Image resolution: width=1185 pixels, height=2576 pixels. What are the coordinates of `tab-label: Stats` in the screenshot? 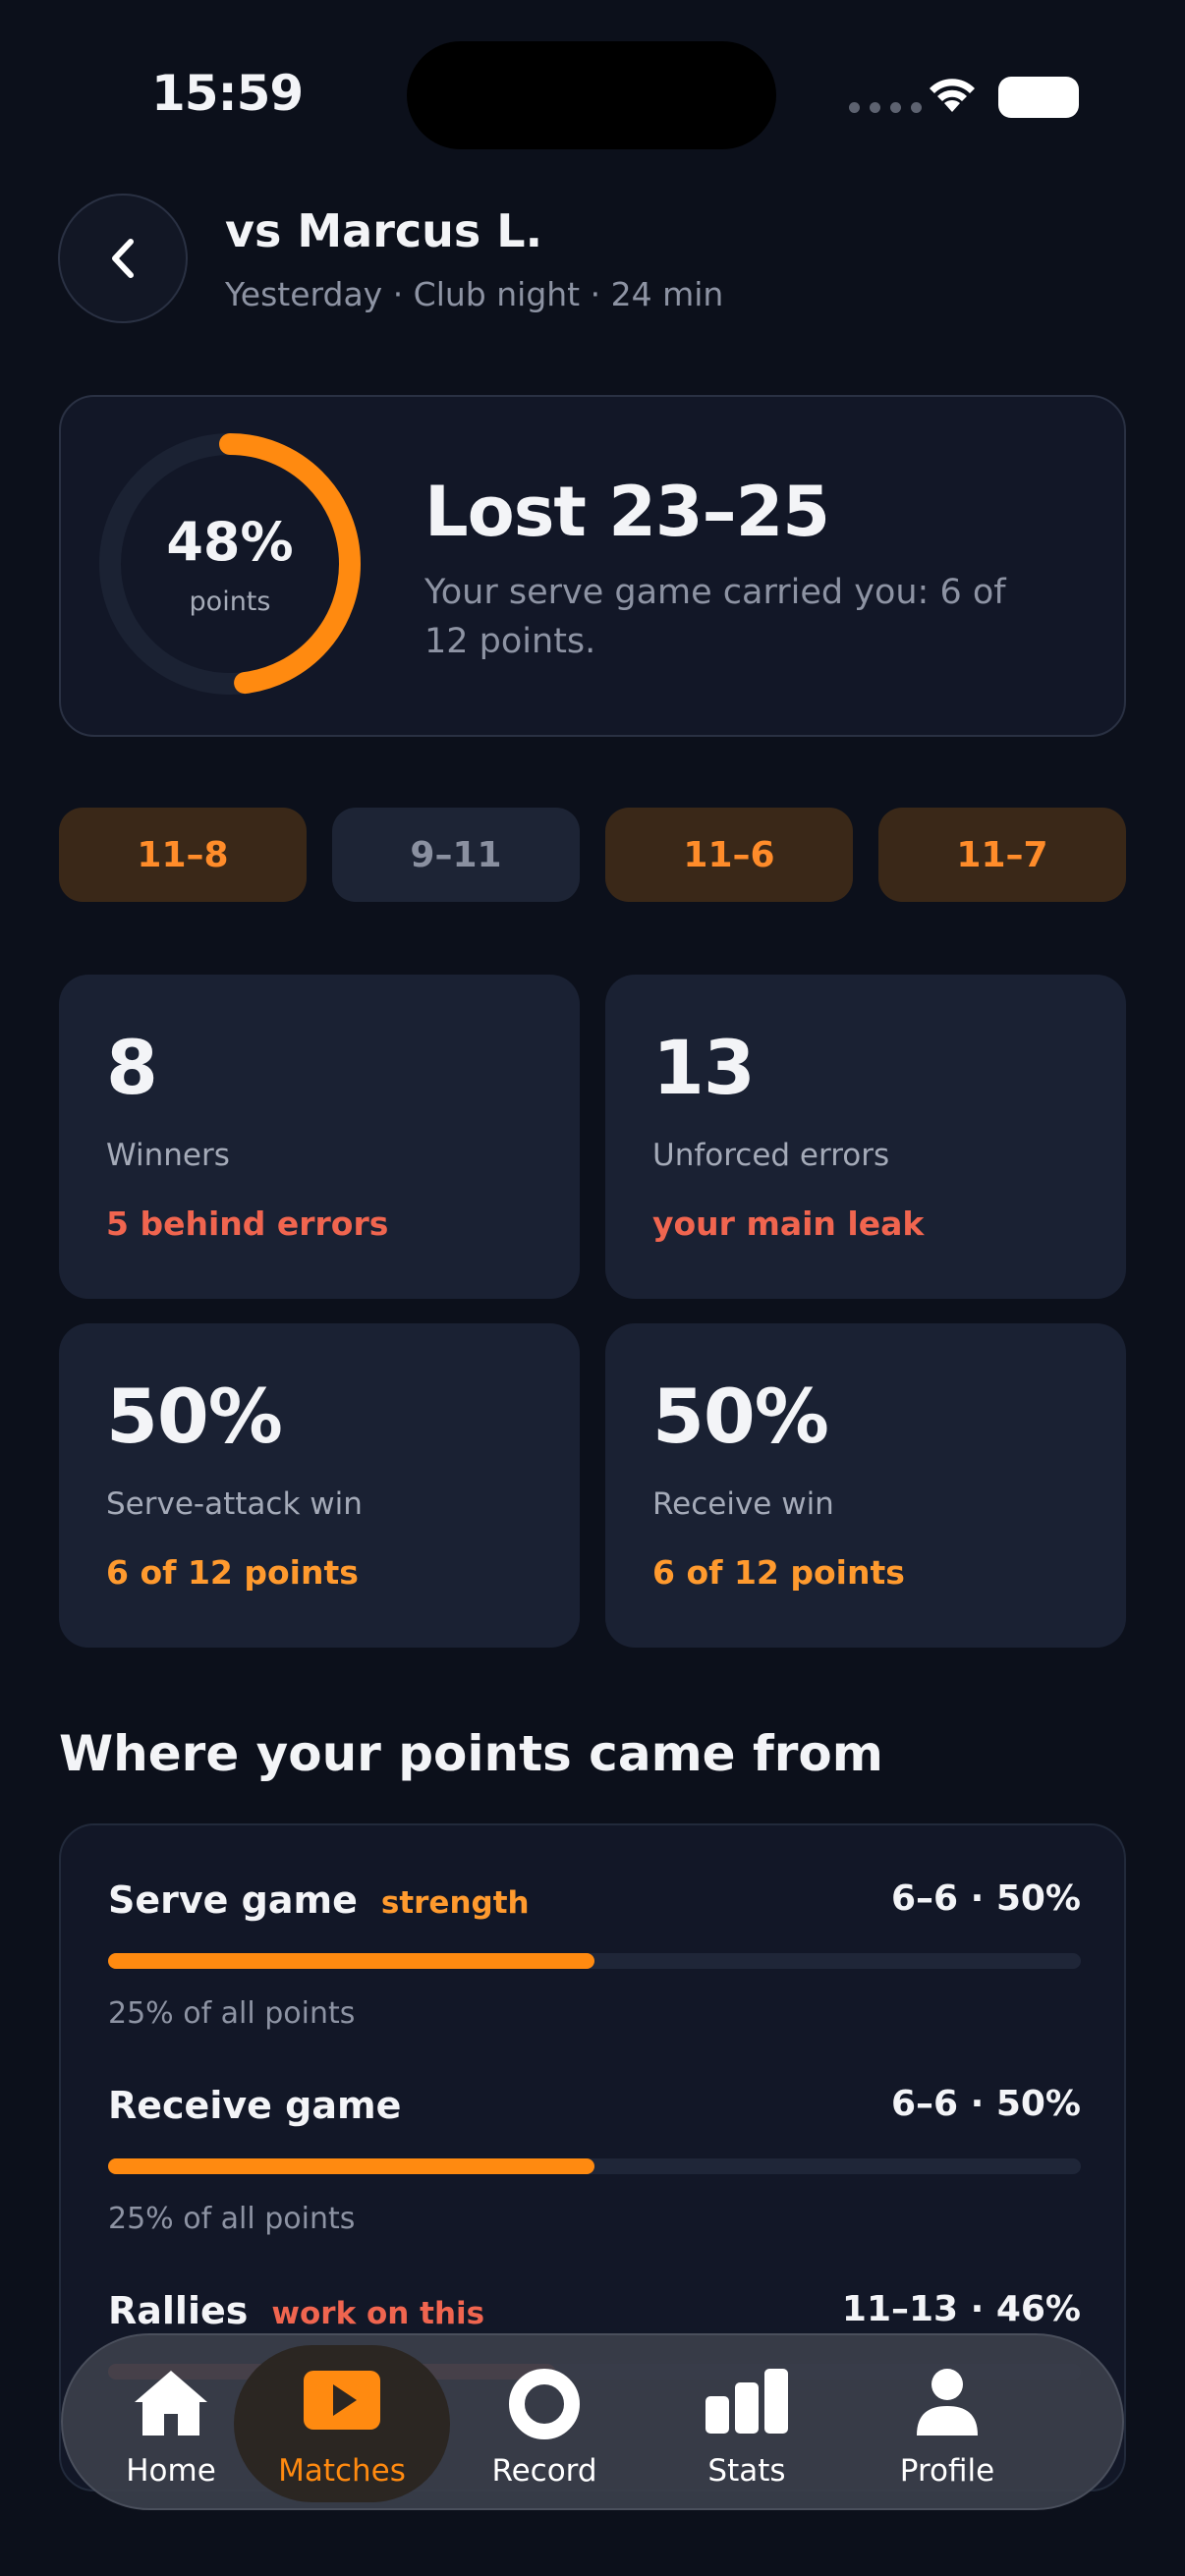 It's located at (747, 2471).